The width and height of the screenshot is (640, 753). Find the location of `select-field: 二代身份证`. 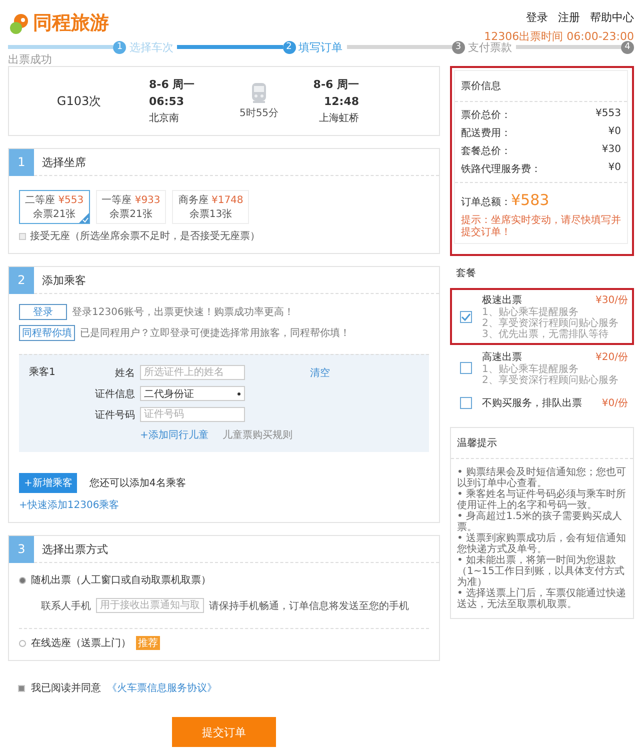

select-field: 二代身份证 is located at coordinates (192, 393).